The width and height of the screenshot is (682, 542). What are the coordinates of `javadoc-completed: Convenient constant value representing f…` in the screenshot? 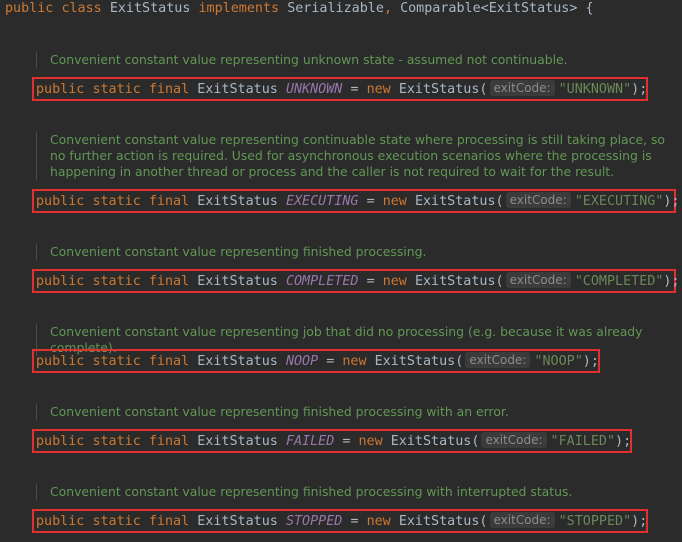 It's located at (359, 252).